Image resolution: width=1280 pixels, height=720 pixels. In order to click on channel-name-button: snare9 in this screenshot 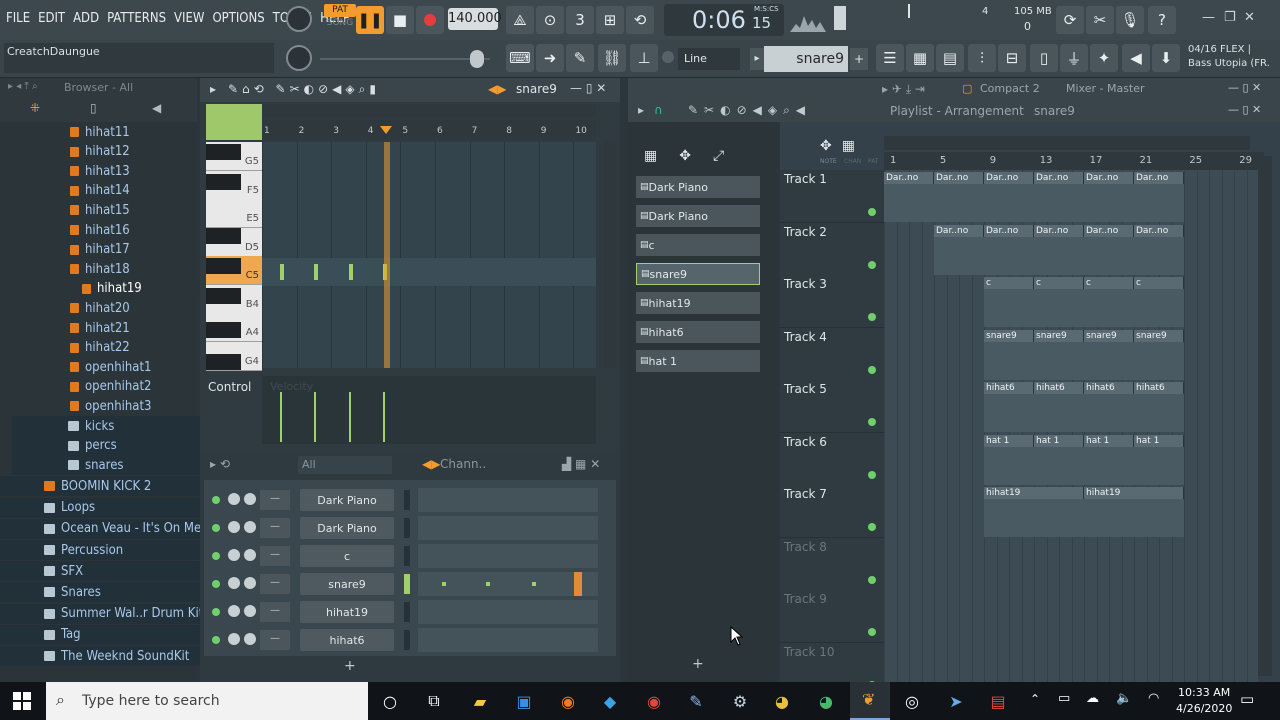, I will do `click(347, 584)`.